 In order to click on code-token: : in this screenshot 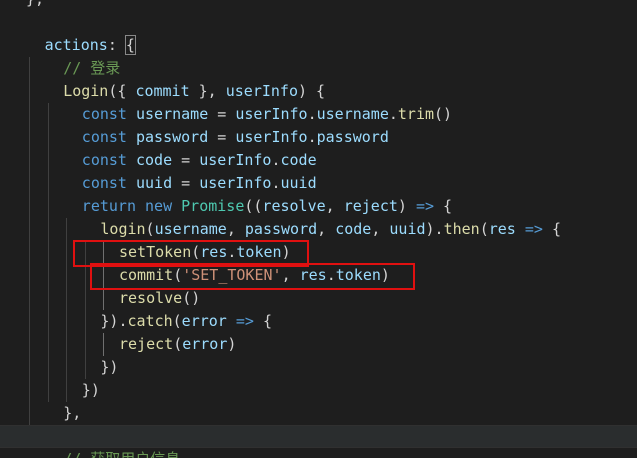, I will do `click(116, 45)`.